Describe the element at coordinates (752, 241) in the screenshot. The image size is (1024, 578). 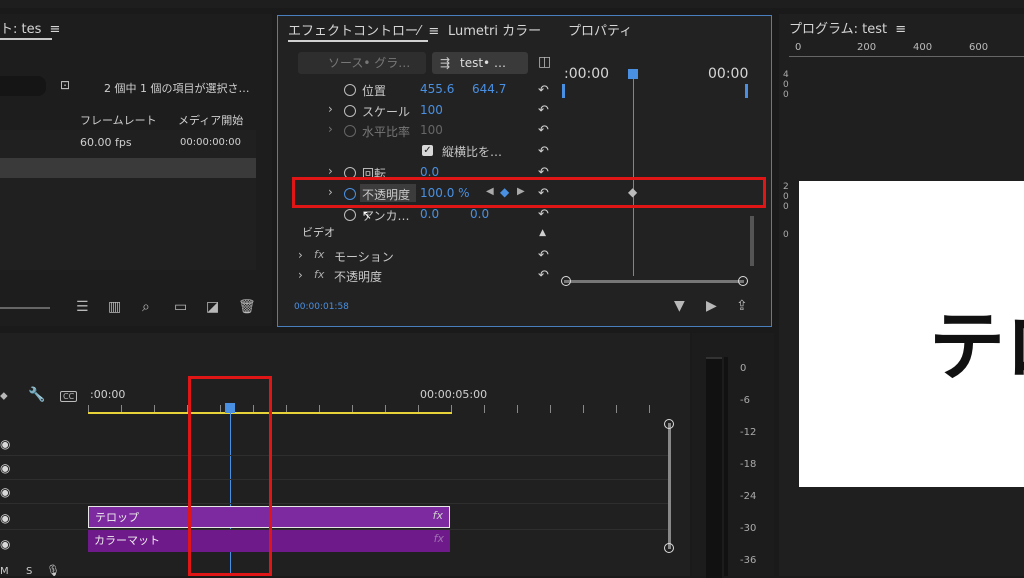
I see `kf-vertical-scrollbar` at that location.